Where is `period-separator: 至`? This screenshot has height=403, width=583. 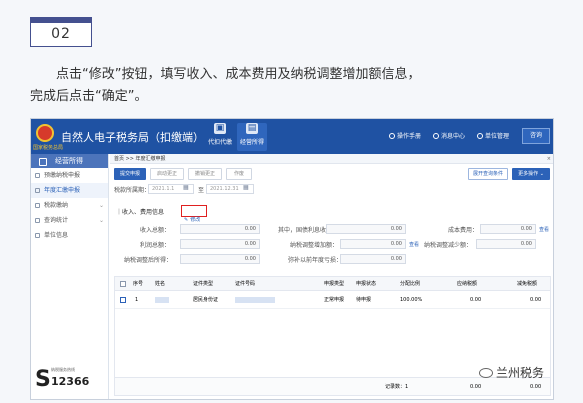
period-separator: 至 is located at coordinates (201, 190).